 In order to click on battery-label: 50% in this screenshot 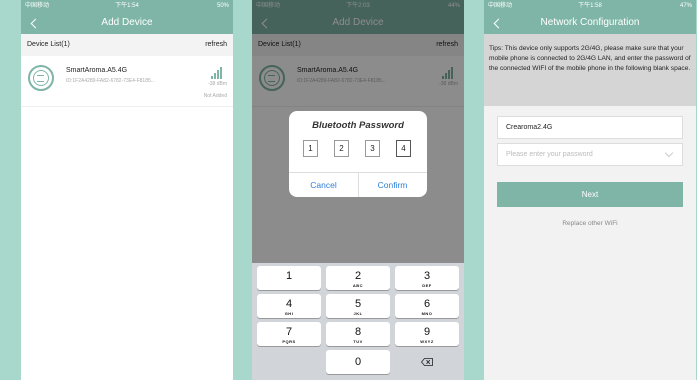, I will do `click(222, 6)`.